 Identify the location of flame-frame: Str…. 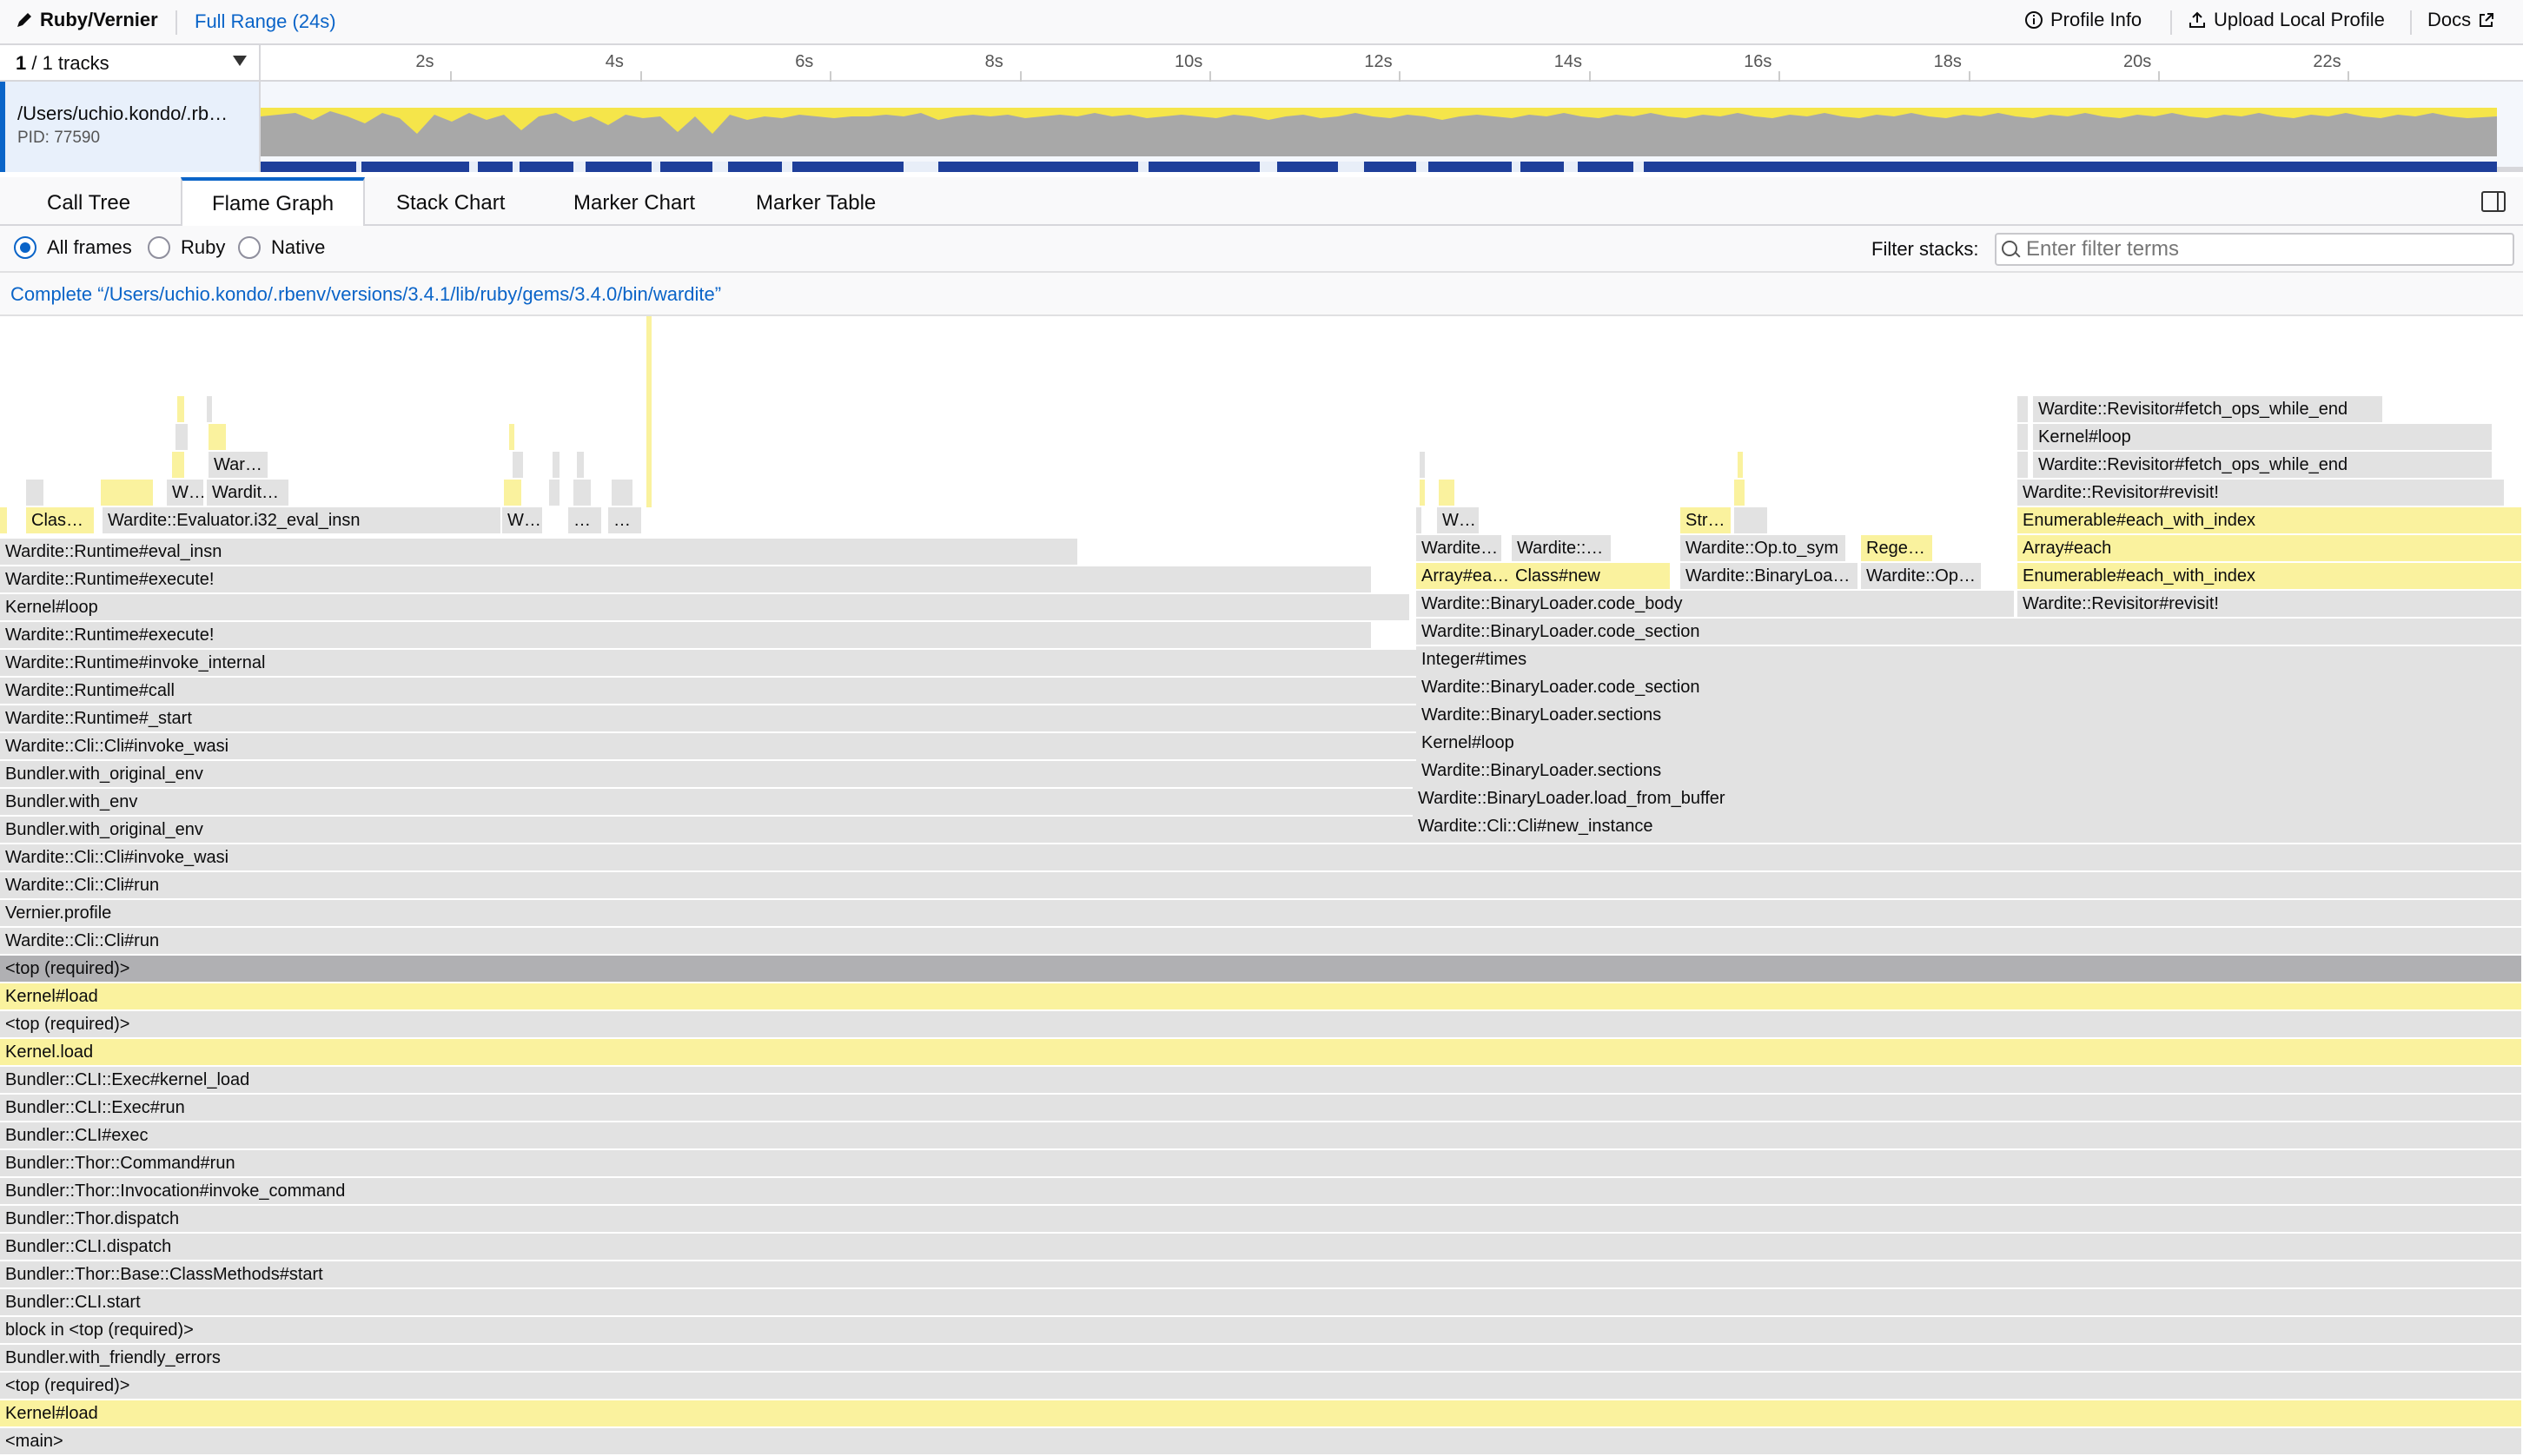
(1706, 520).